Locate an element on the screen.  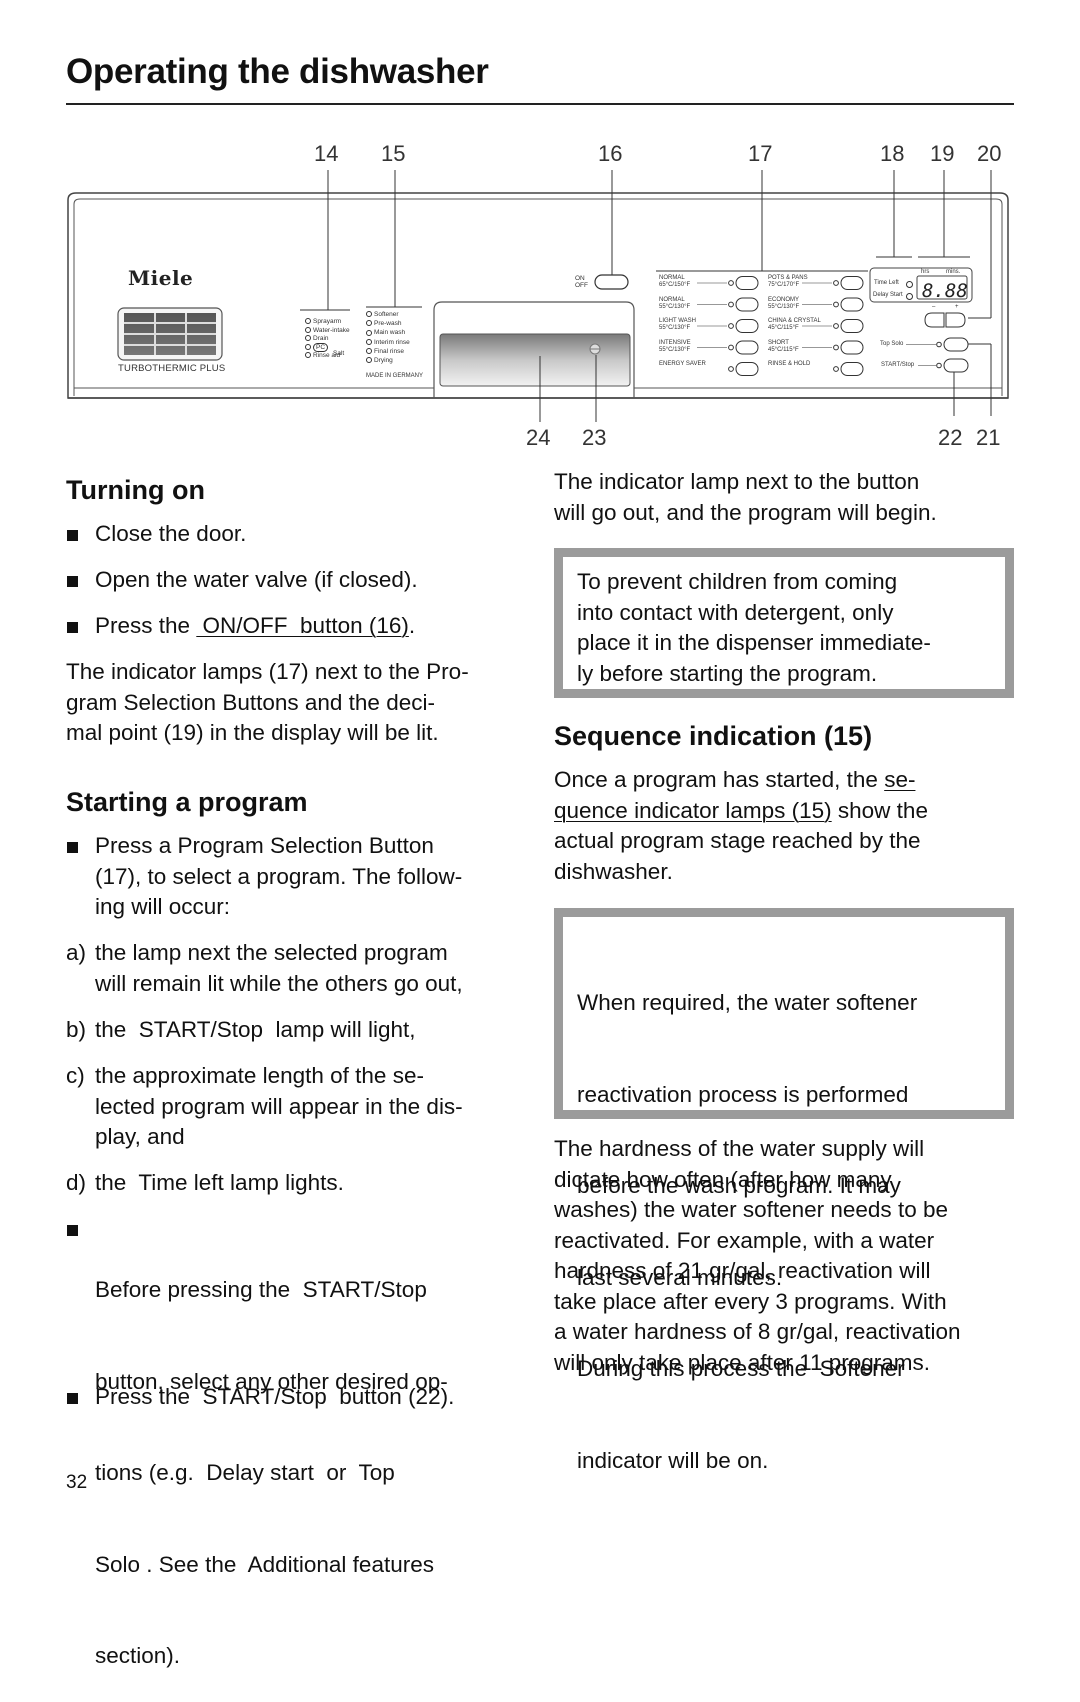
text: show the is located at coordinates (879, 810).